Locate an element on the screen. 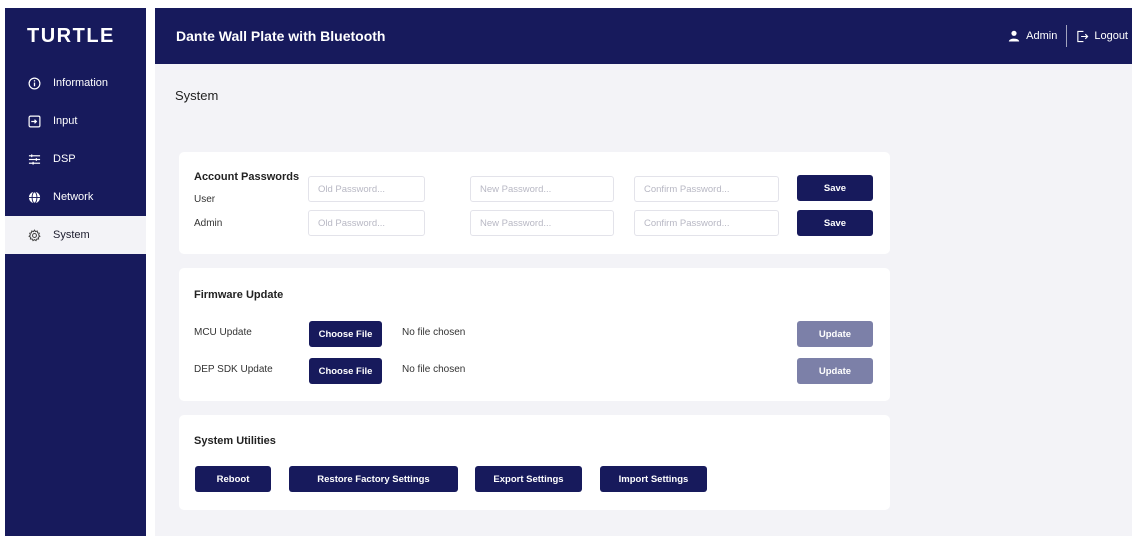  sidebar-nav: Information Input DSP Network System is located at coordinates (75, 159).